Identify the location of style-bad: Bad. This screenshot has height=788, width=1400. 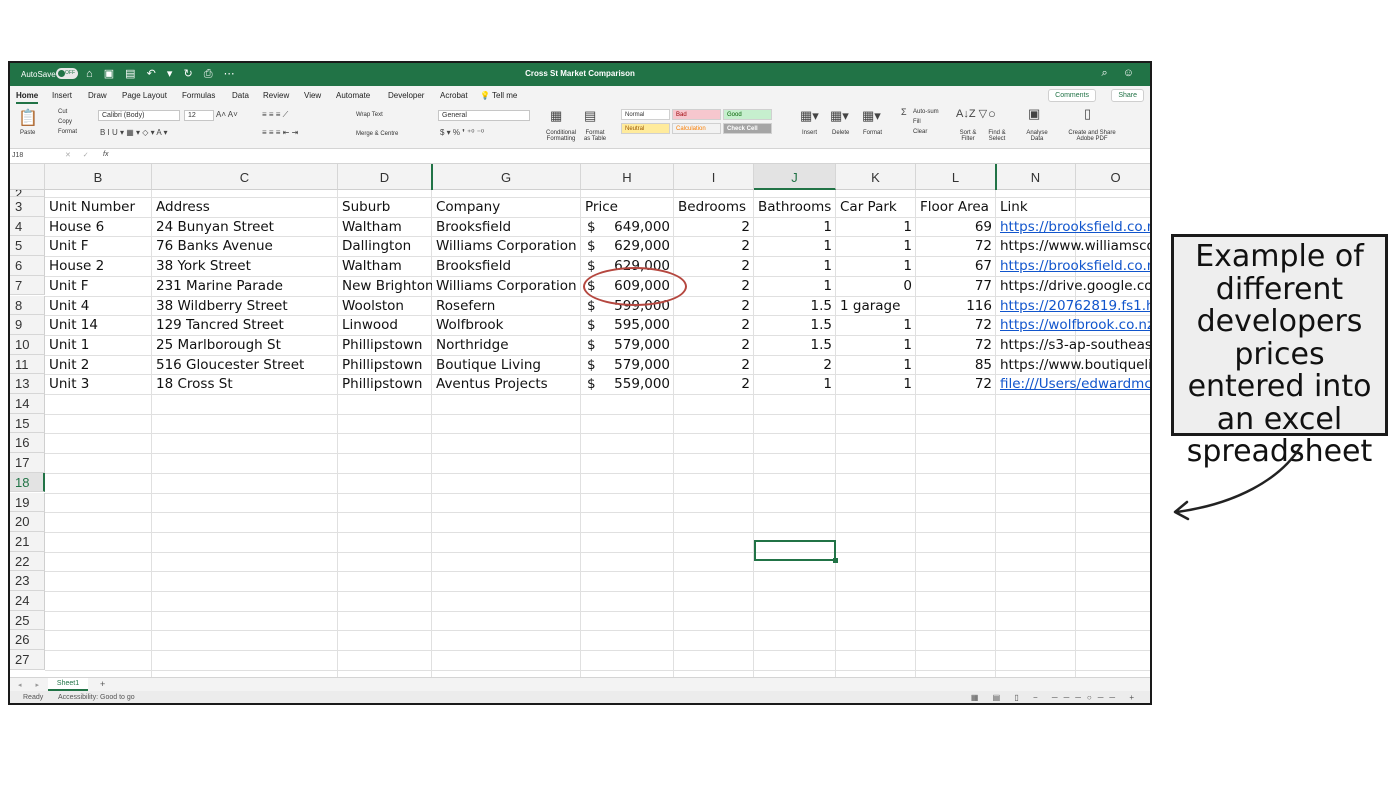
(696, 114).